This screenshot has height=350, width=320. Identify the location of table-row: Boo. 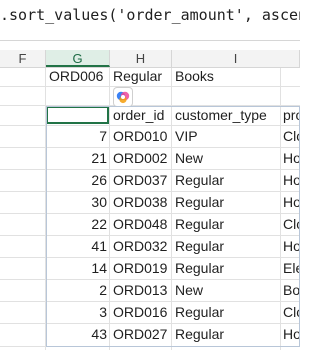
(290, 290).